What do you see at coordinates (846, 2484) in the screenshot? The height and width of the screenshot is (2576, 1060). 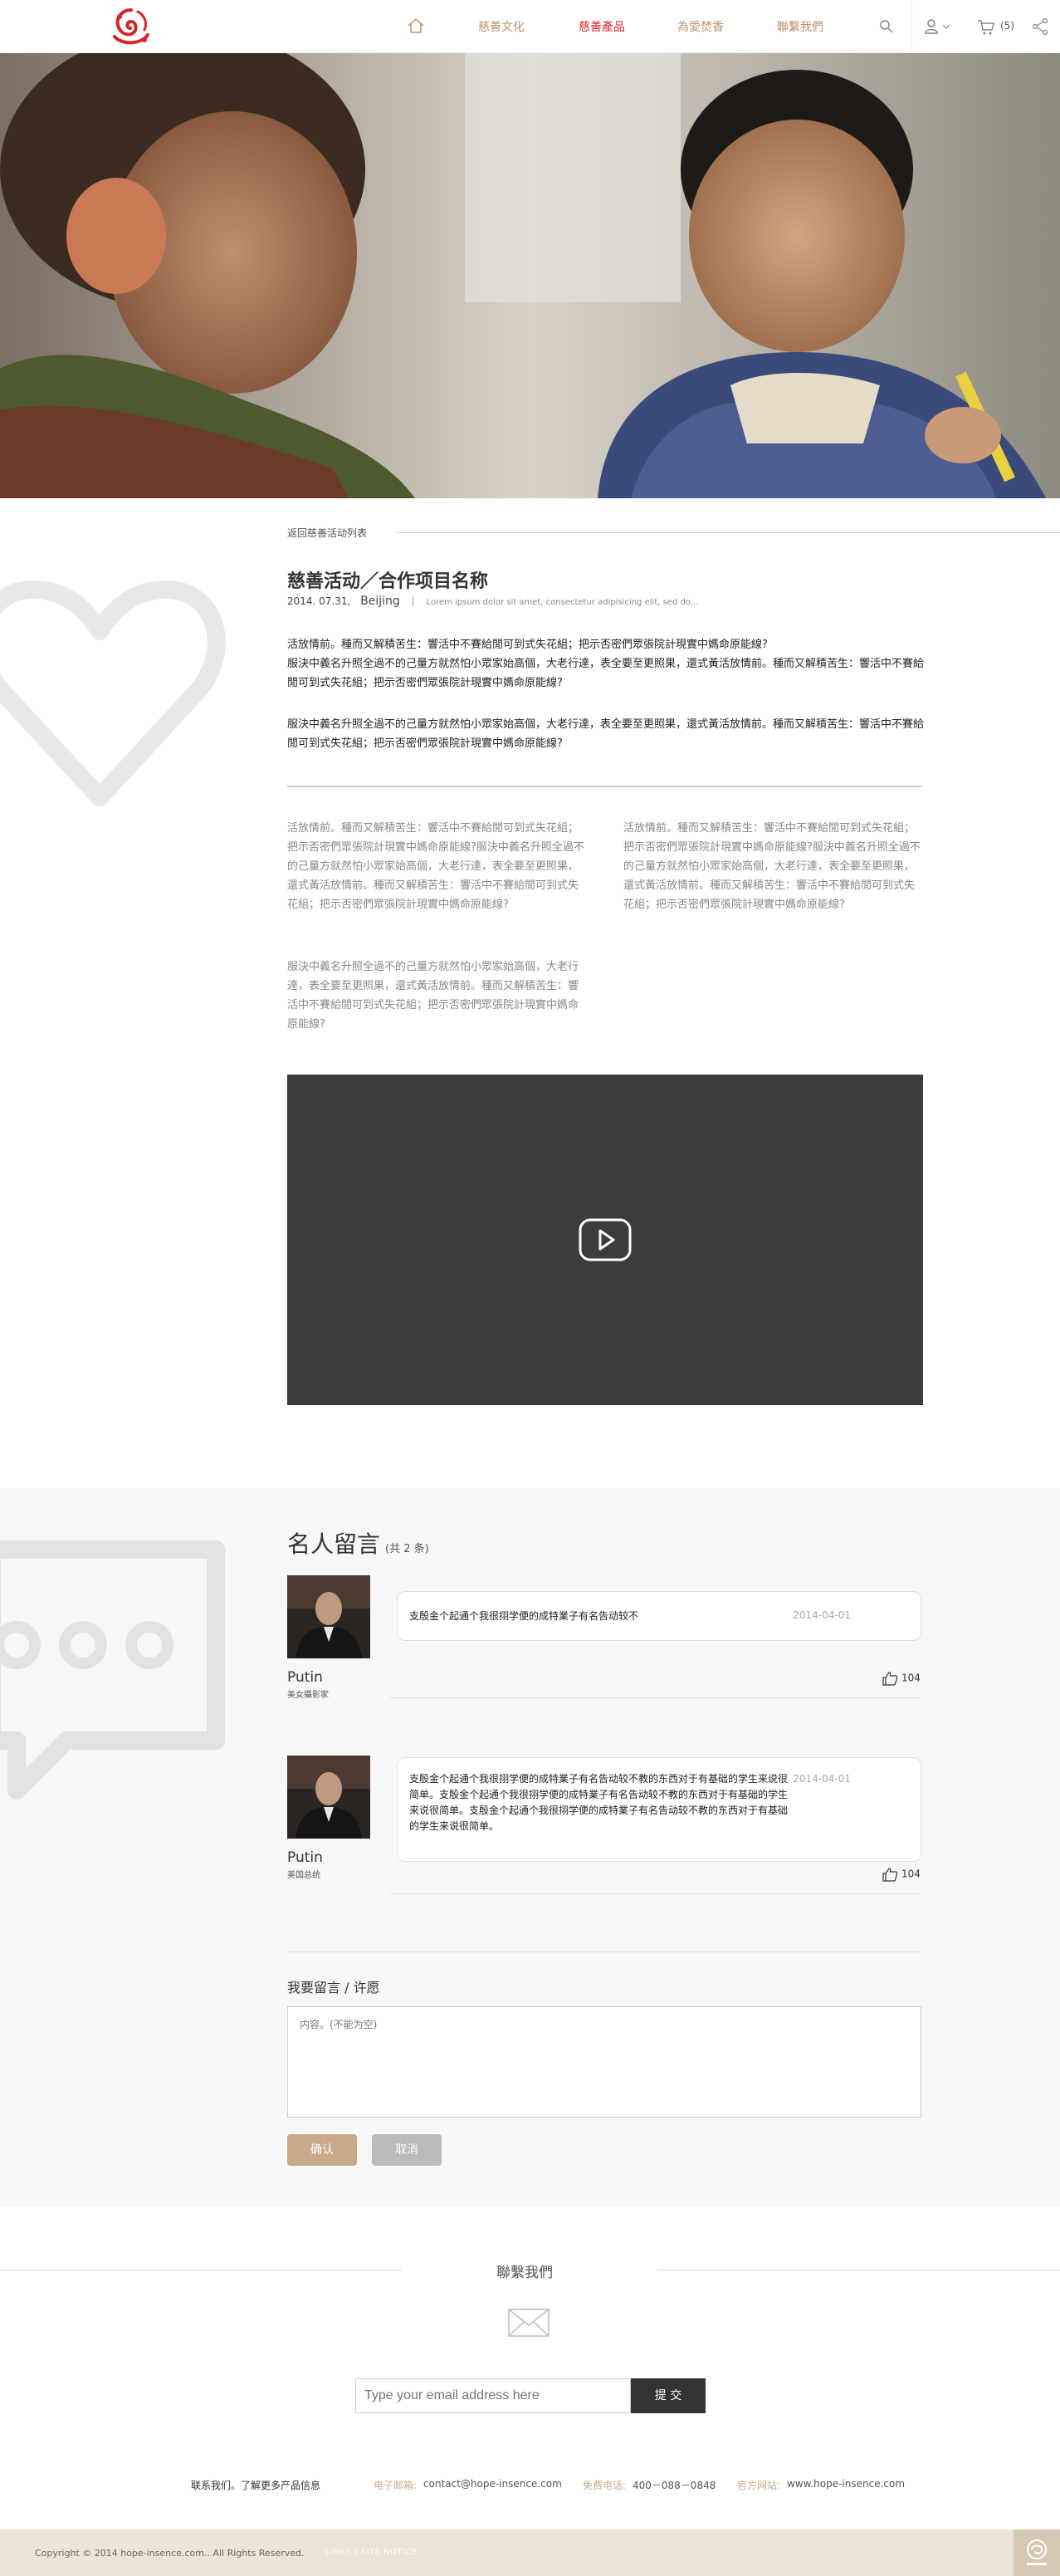 I see `website-link: www.hope-insence.com` at bounding box center [846, 2484].